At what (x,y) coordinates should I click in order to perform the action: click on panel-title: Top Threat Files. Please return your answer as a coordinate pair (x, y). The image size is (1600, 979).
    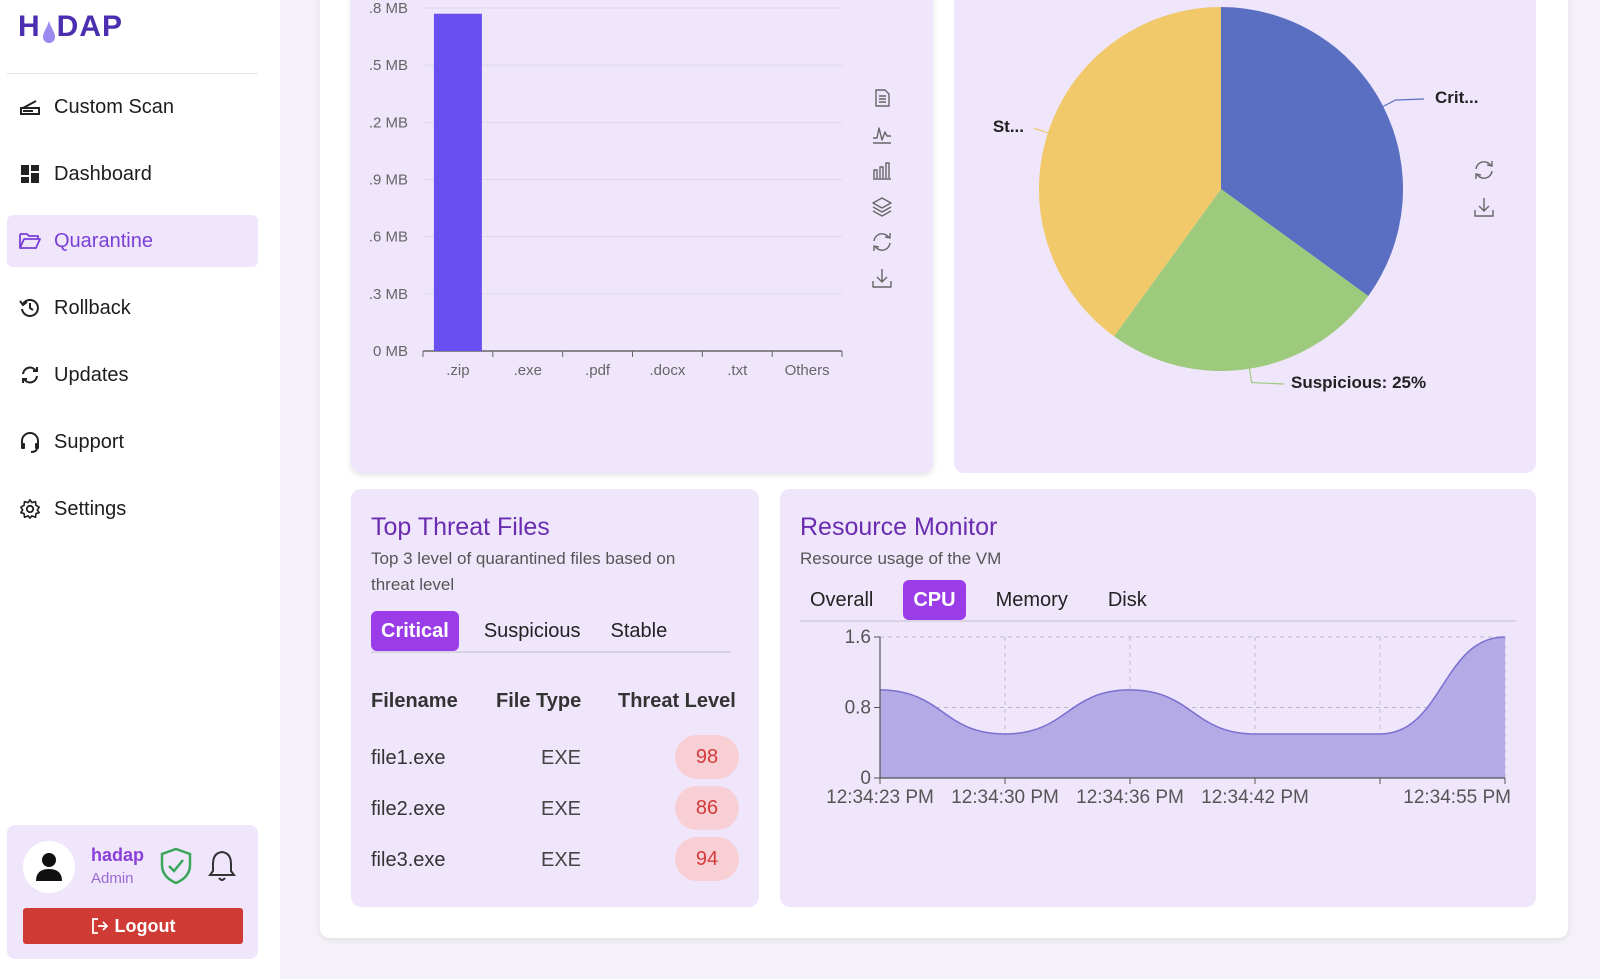
    Looking at the image, I should click on (460, 527).